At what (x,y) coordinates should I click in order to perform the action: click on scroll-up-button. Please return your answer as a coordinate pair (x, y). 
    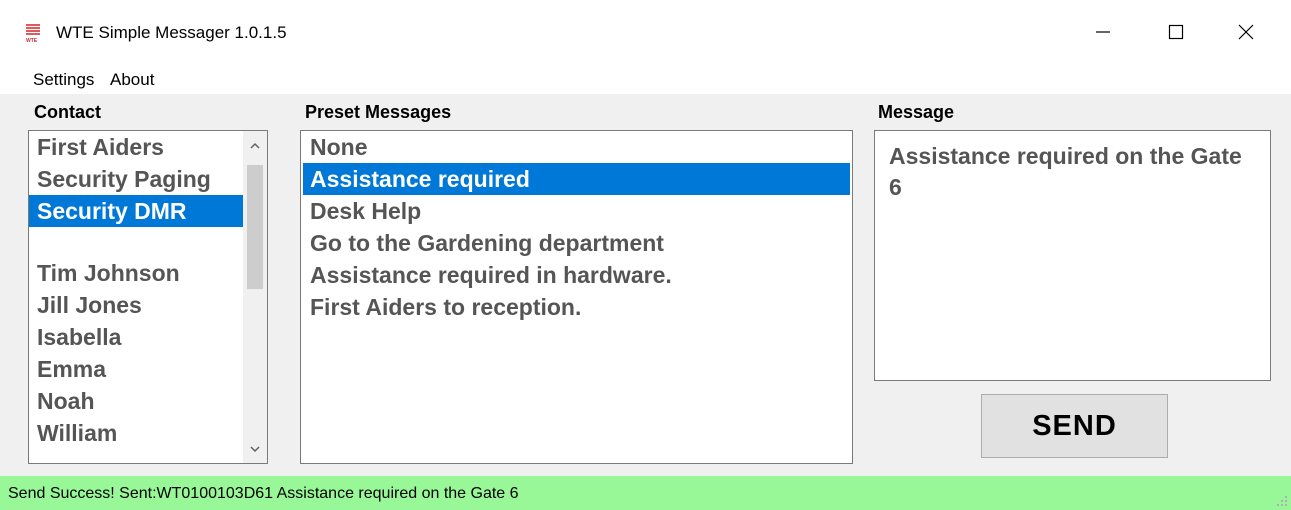
    Looking at the image, I should click on (255, 145).